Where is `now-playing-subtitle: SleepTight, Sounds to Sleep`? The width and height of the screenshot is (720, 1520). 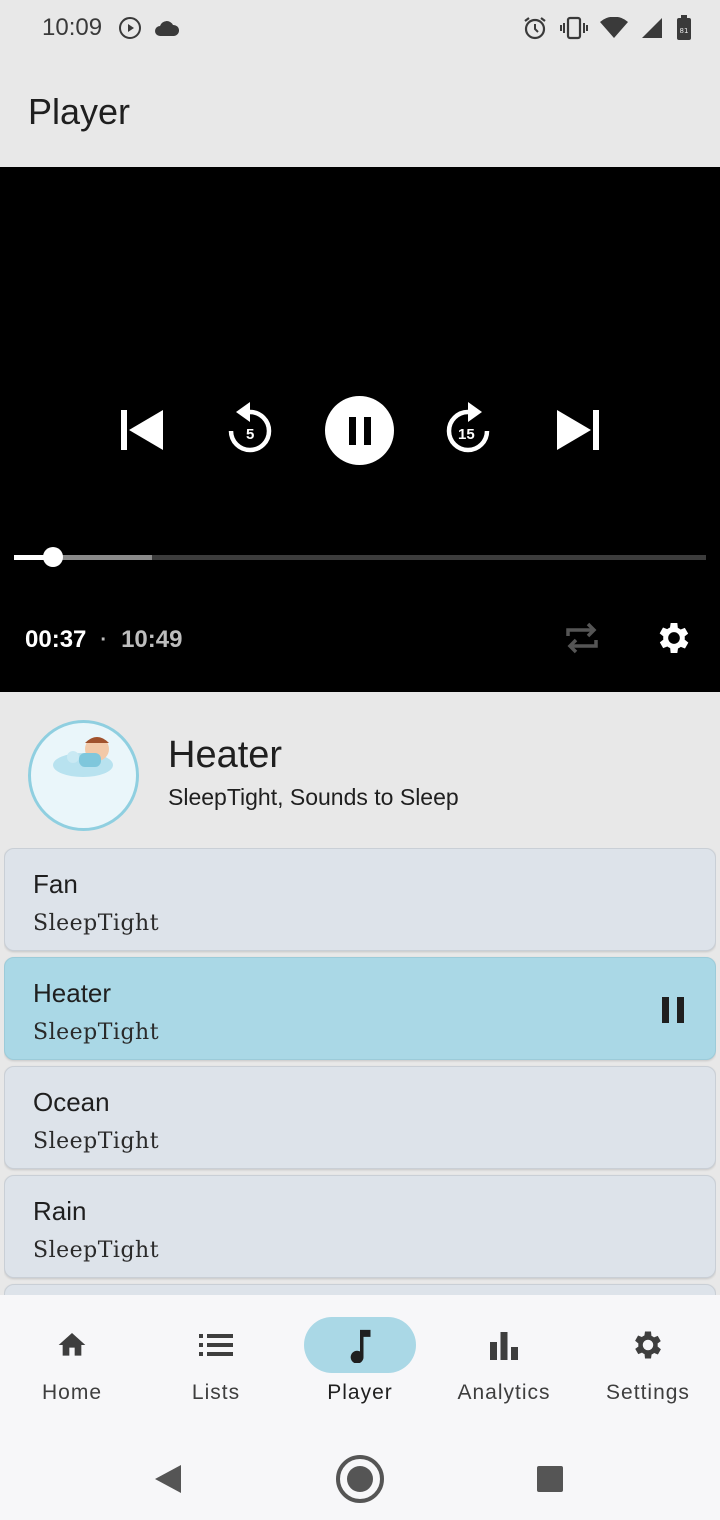
now-playing-subtitle: SleepTight, Sounds to Sleep is located at coordinates (313, 797).